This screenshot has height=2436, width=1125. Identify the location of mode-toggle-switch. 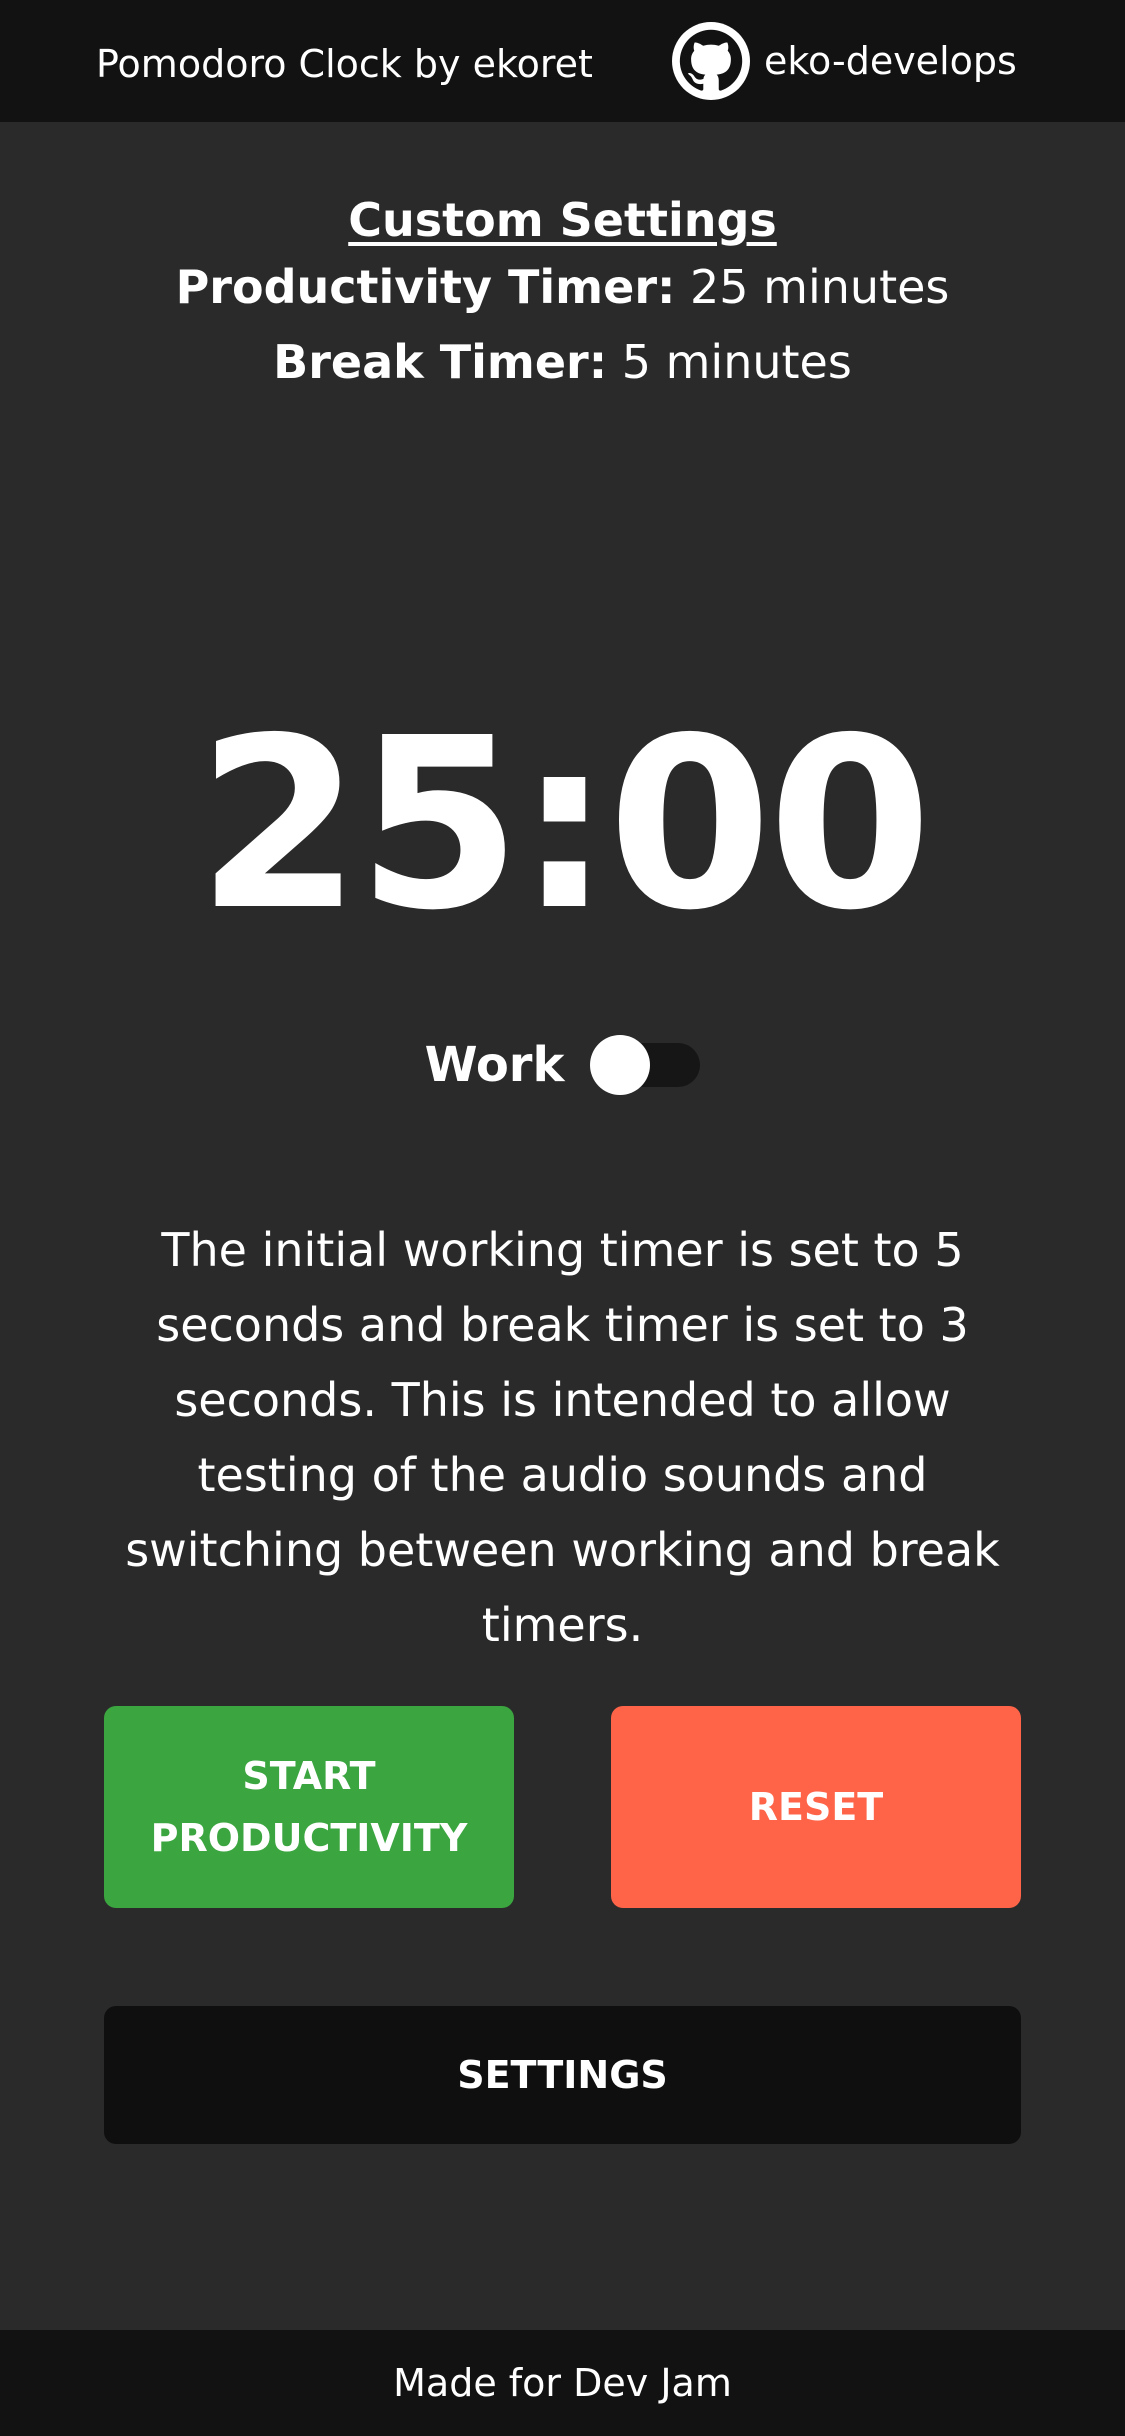
(645, 1065).